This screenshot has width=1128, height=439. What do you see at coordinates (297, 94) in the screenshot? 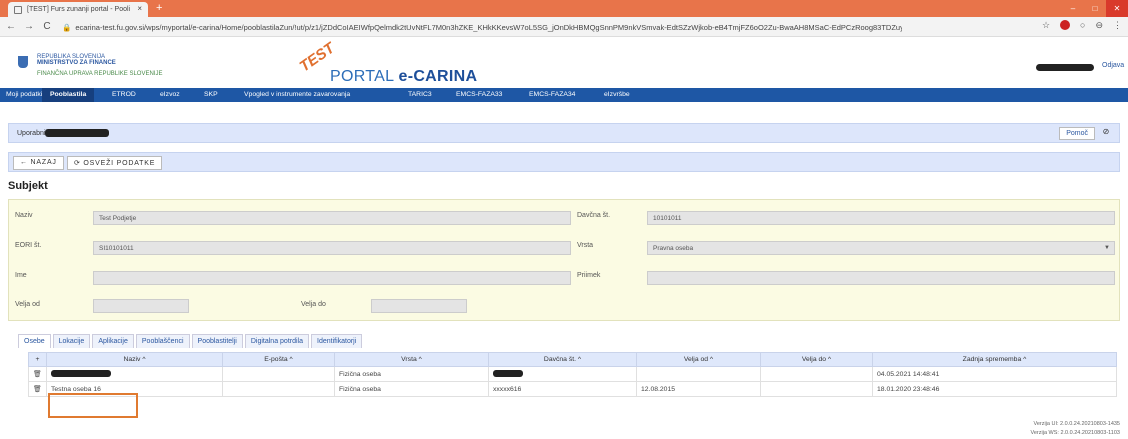
I see `menu-item-vpogled: Vpogled v instrumente zavarovanja` at bounding box center [297, 94].